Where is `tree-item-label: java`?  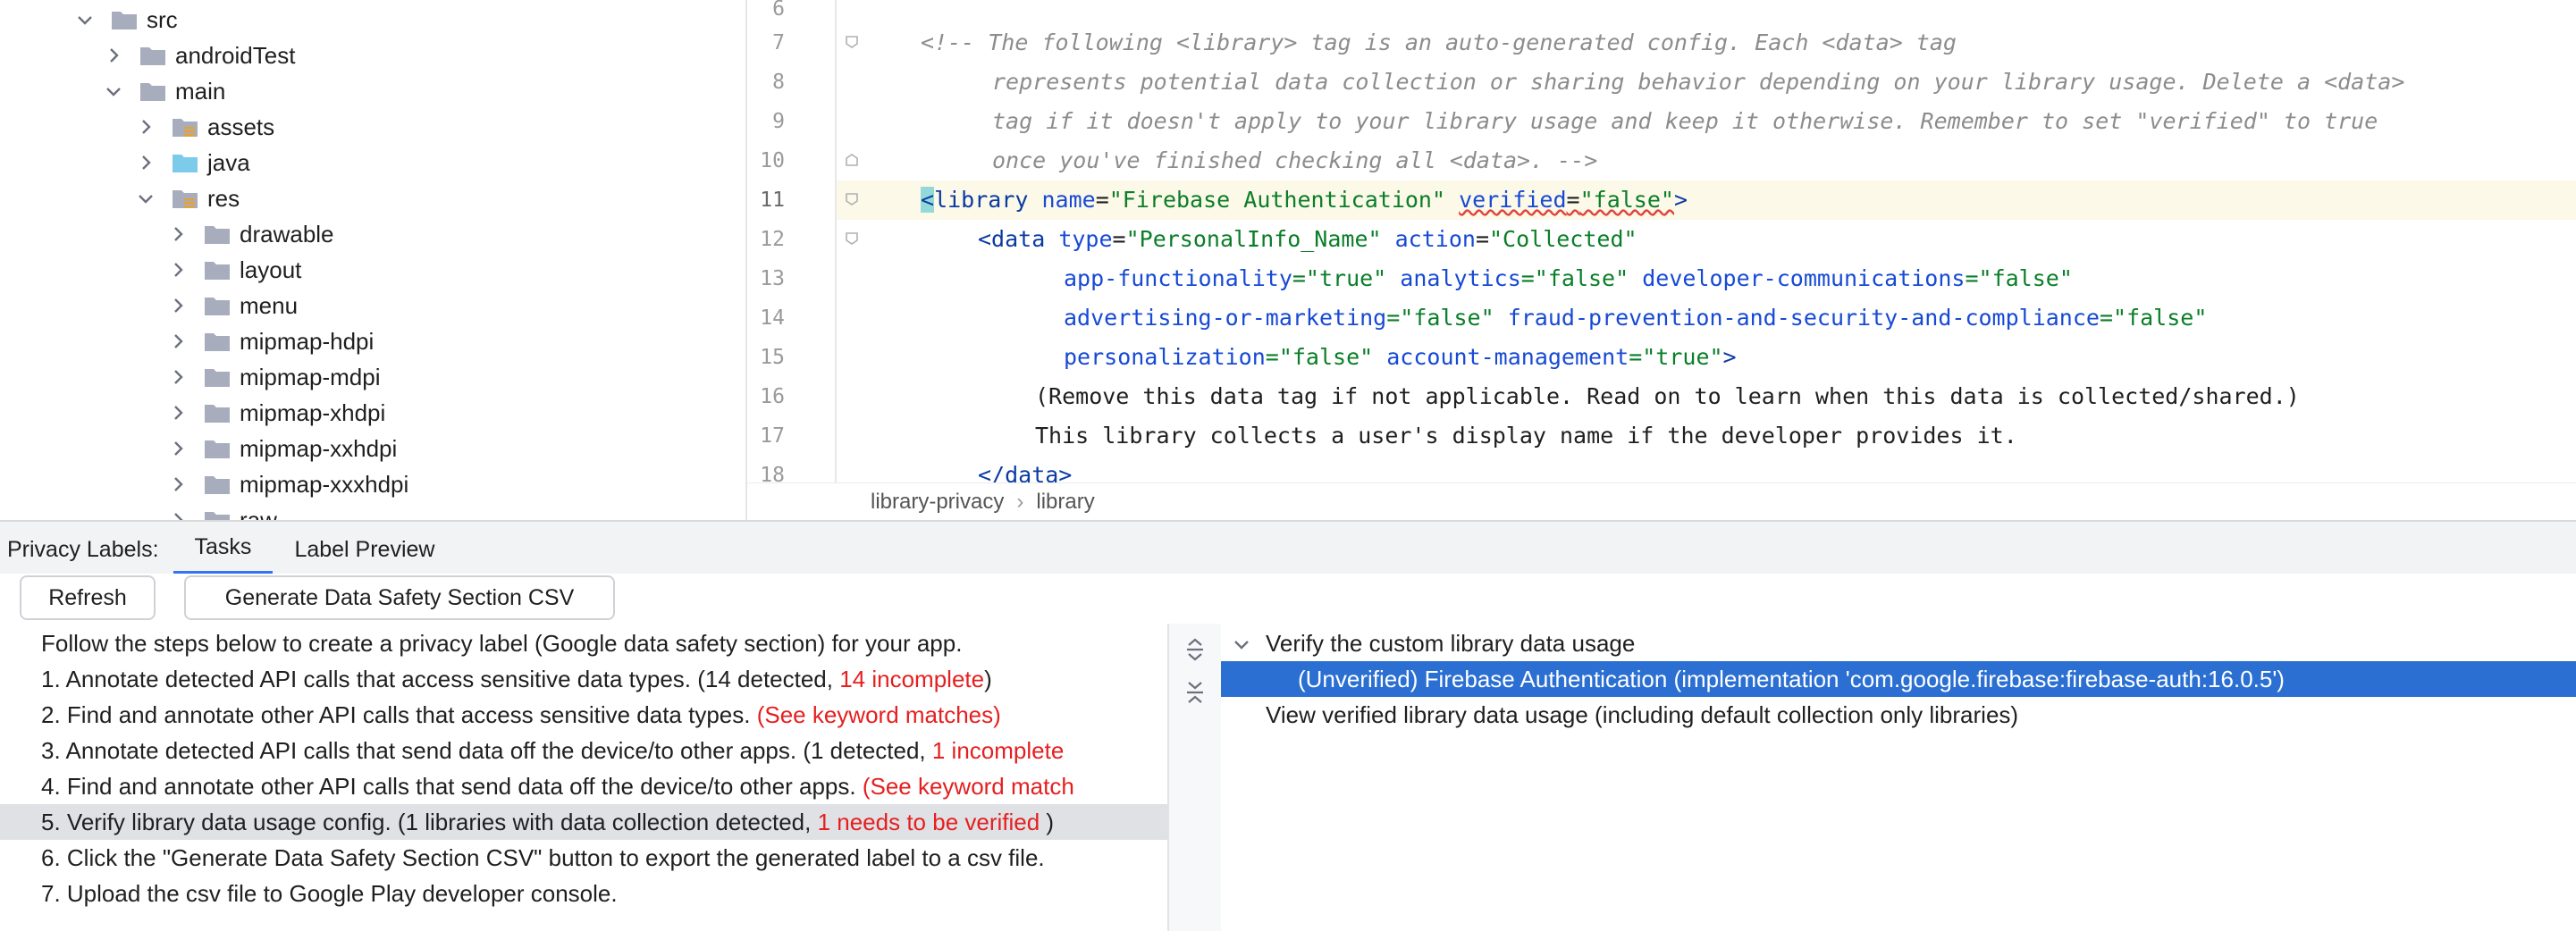
tree-item-label: java is located at coordinates (229, 162).